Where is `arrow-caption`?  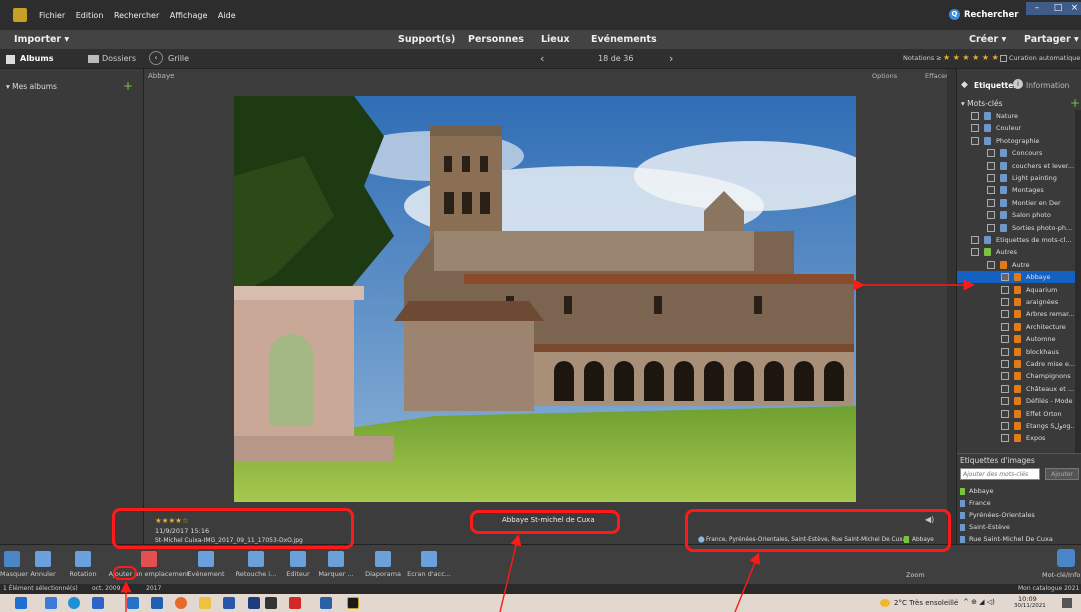
arrow-caption is located at coordinates (510, 573).